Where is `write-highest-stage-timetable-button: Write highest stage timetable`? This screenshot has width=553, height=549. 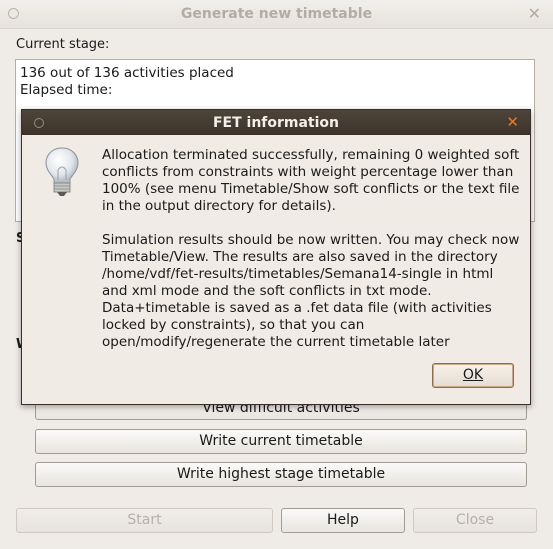 write-highest-stage-timetable-button: Write highest stage timetable is located at coordinates (281, 474).